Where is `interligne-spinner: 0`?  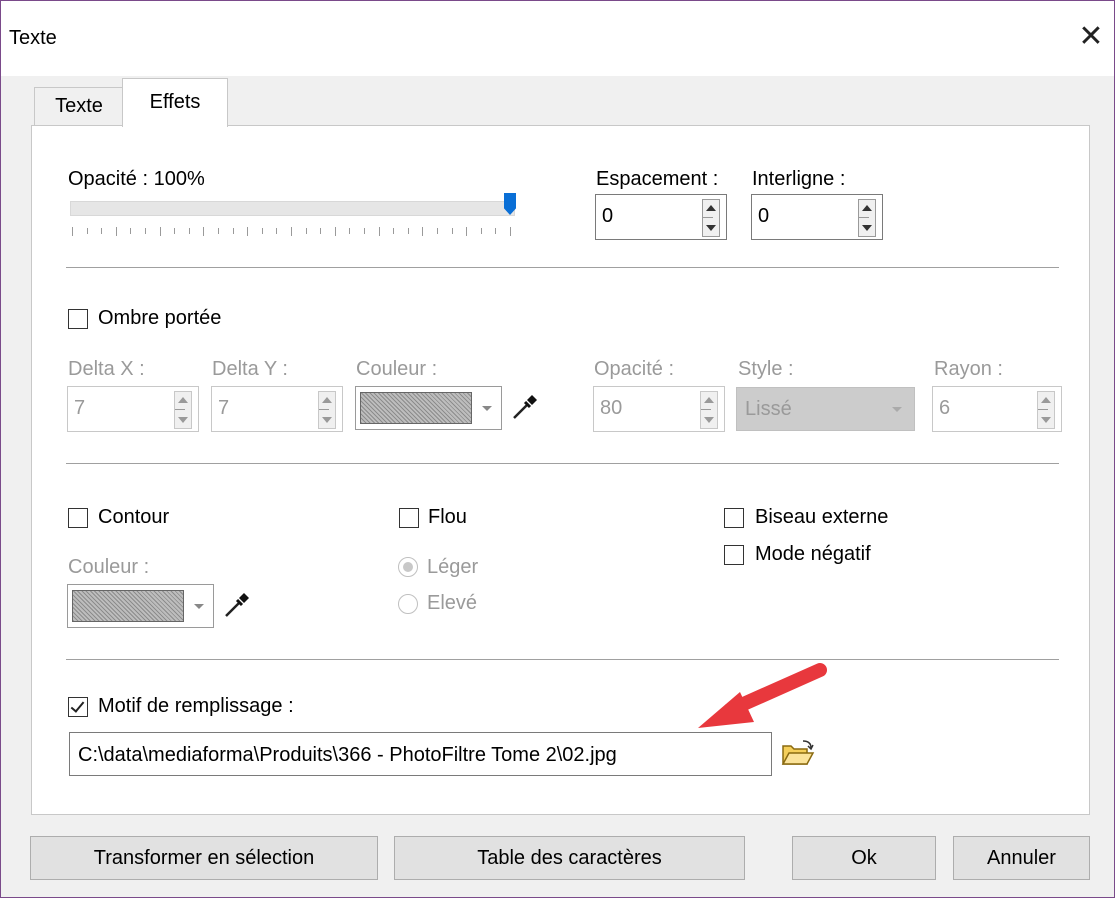
interligne-spinner: 0 is located at coordinates (817, 217).